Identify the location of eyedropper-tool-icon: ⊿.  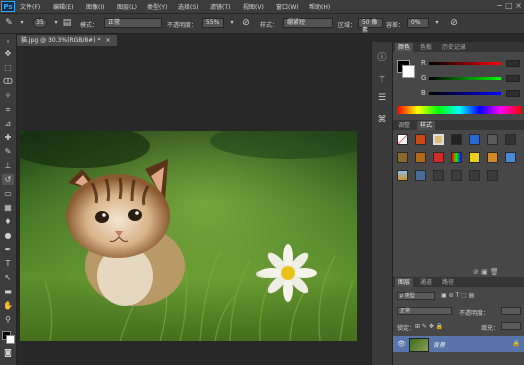
(8, 123).